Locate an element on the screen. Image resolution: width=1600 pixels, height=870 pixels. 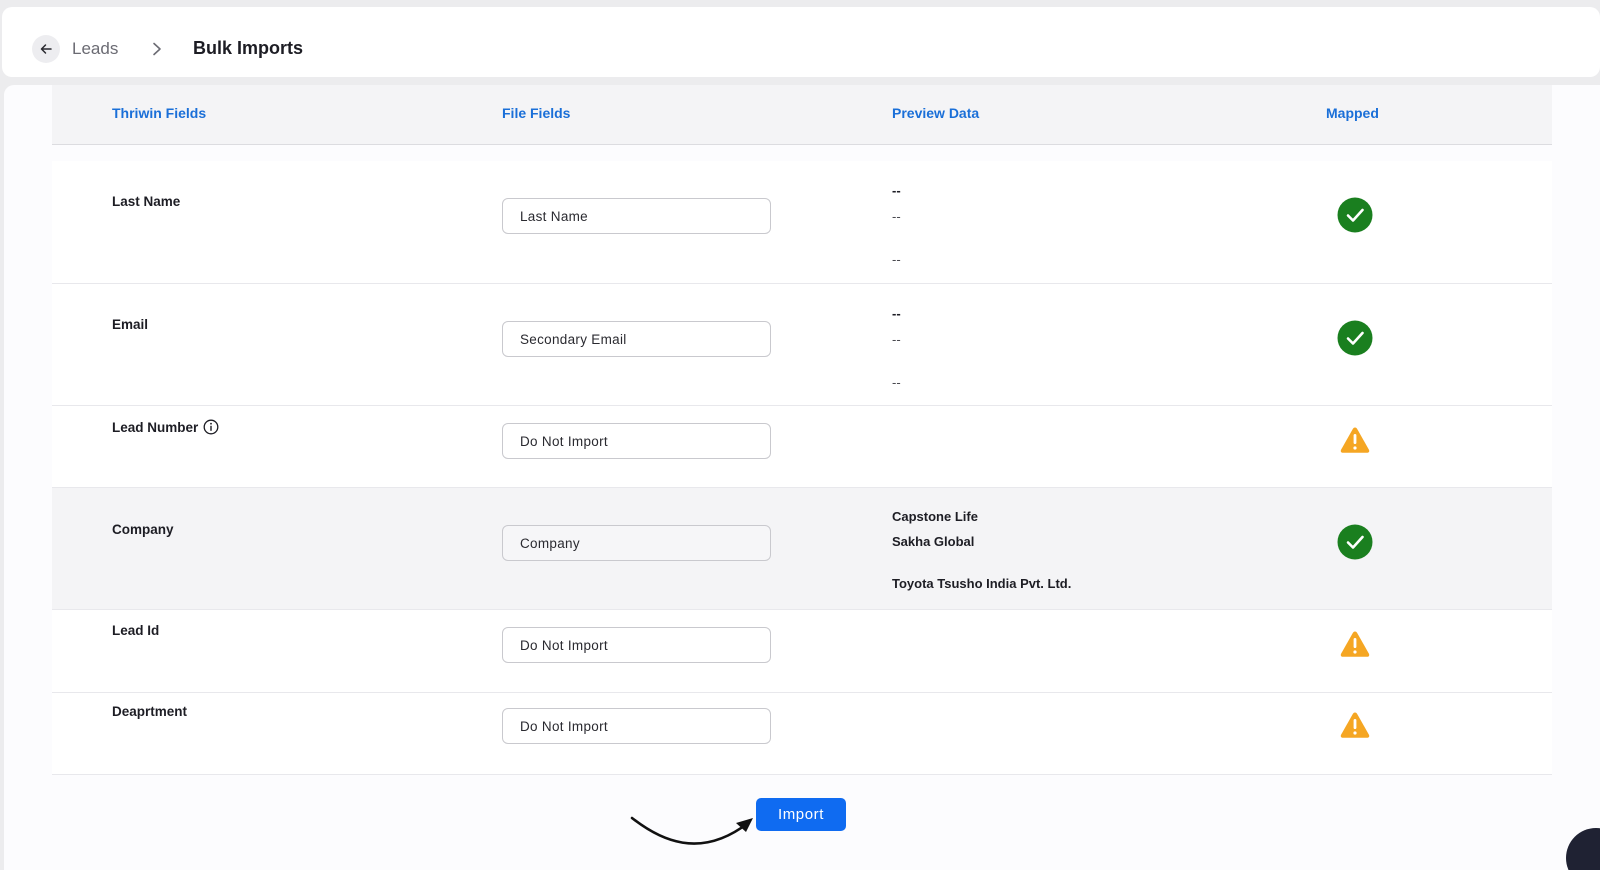
preview-value: Sakha Global is located at coordinates (933, 541).